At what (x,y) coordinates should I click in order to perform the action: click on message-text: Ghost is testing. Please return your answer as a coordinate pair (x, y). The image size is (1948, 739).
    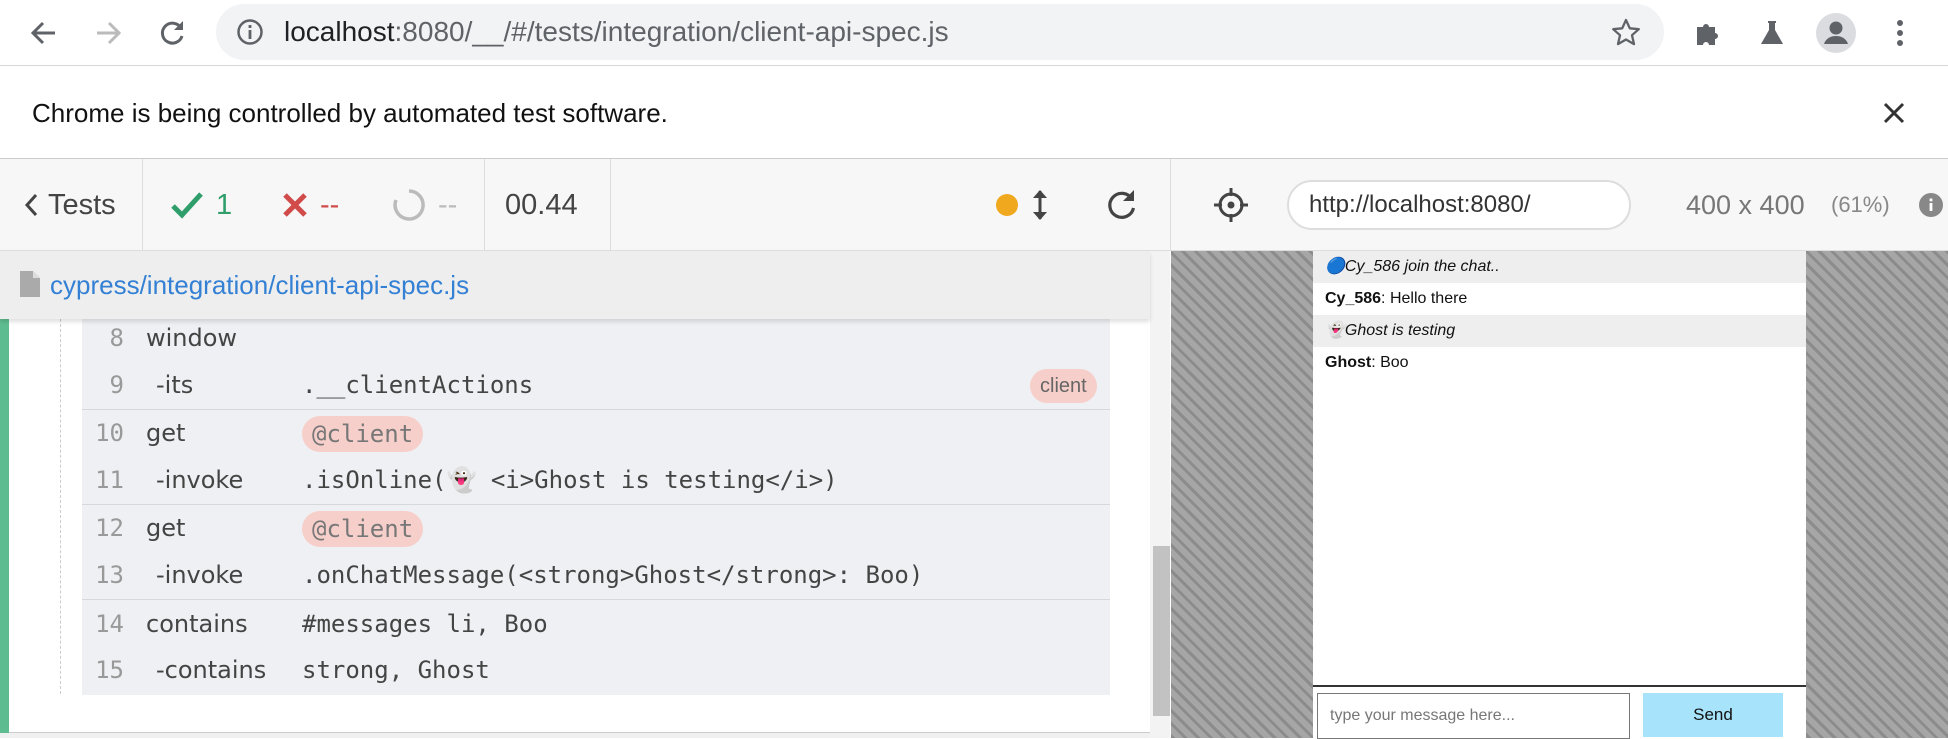
    Looking at the image, I should click on (1400, 330).